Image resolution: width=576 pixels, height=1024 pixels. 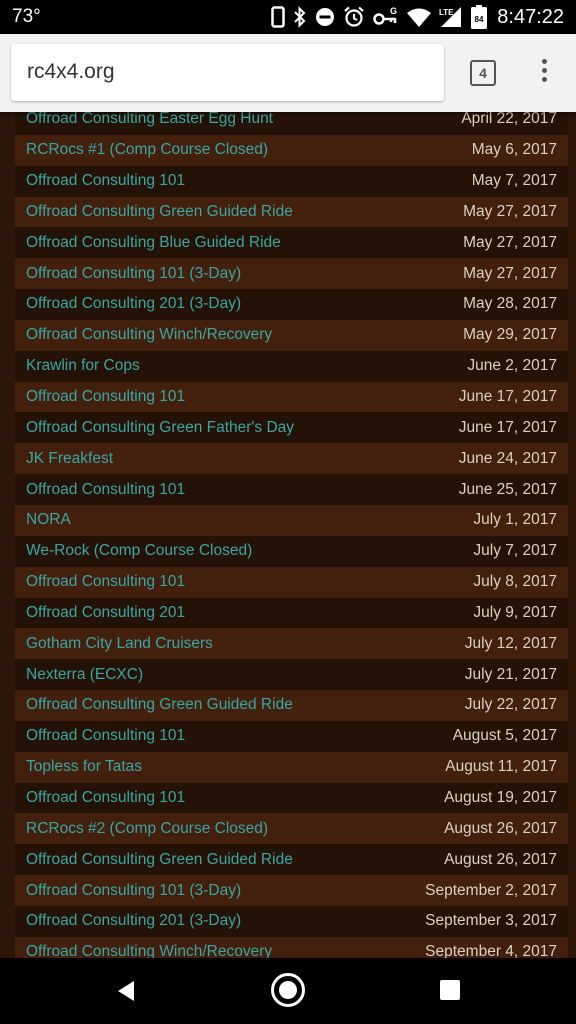 What do you see at coordinates (291, 613) in the screenshot?
I see `table-row: Offroad Consulting 201 July 9, 2017` at bounding box center [291, 613].